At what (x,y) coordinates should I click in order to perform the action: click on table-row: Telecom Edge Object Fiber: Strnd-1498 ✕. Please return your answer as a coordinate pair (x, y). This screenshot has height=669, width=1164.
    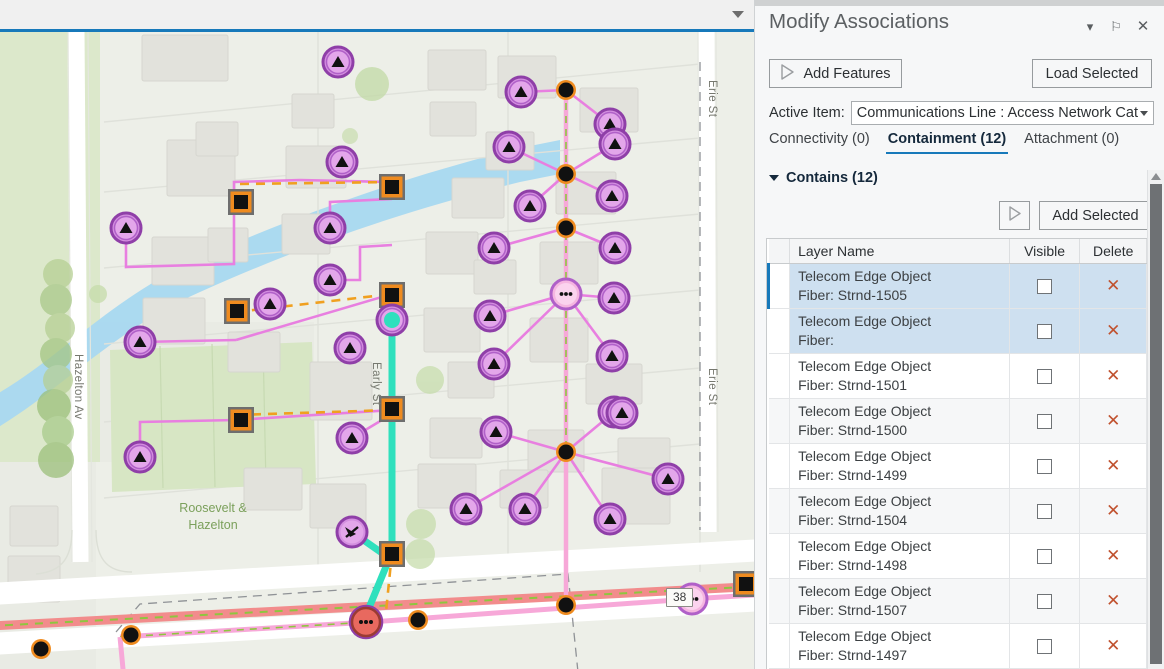
    Looking at the image, I should click on (957, 556).